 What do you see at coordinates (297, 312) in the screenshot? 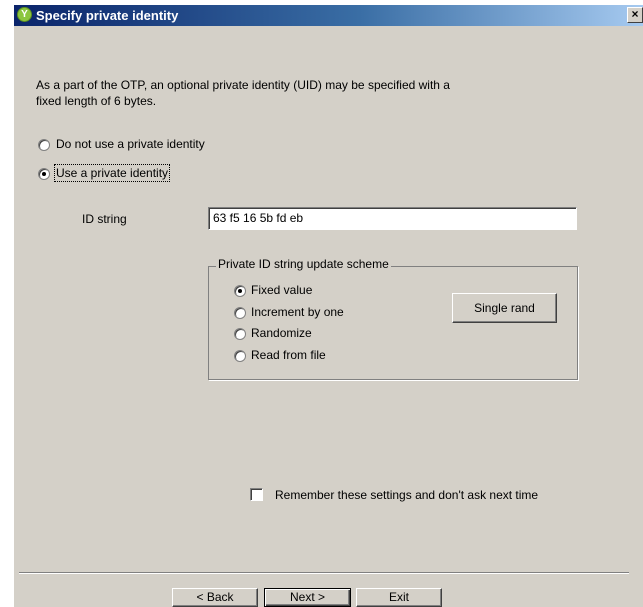
I see `radio-label: Increment by one` at bounding box center [297, 312].